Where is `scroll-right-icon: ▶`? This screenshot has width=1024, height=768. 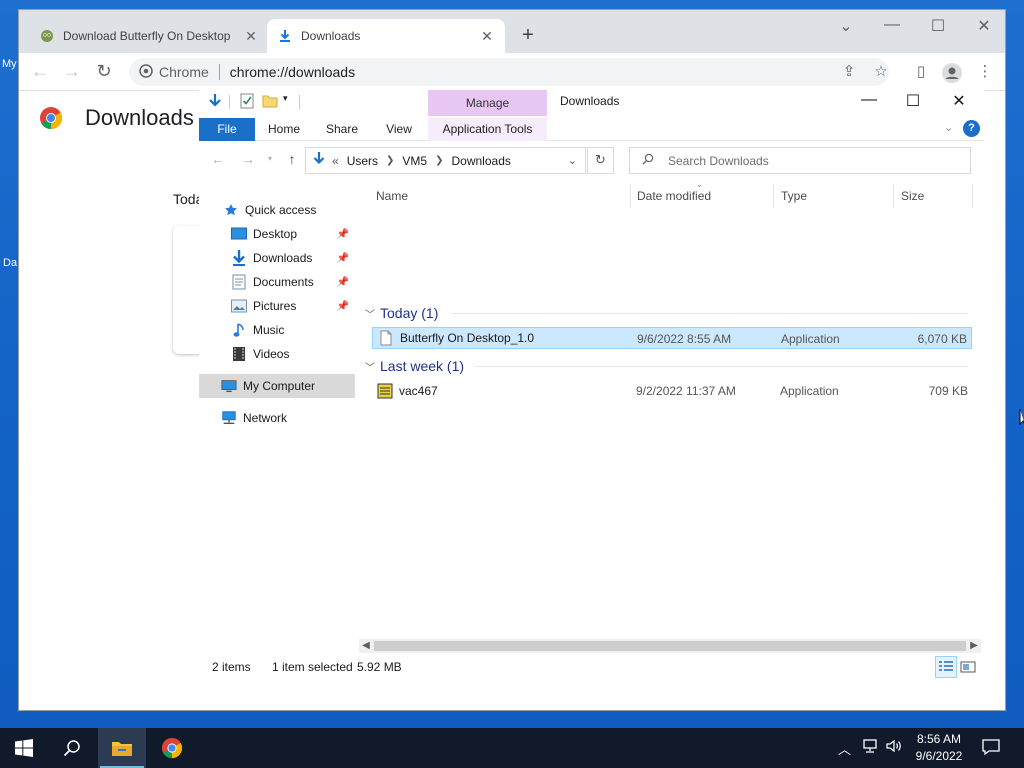 scroll-right-icon: ▶ is located at coordinates (974, 646).